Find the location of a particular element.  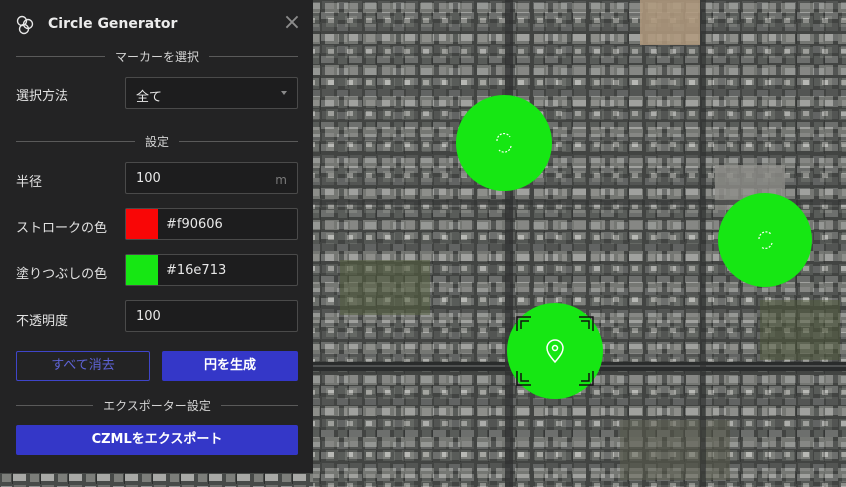

stroke-color-value: #f90606 is located at coordinates (194, 224).